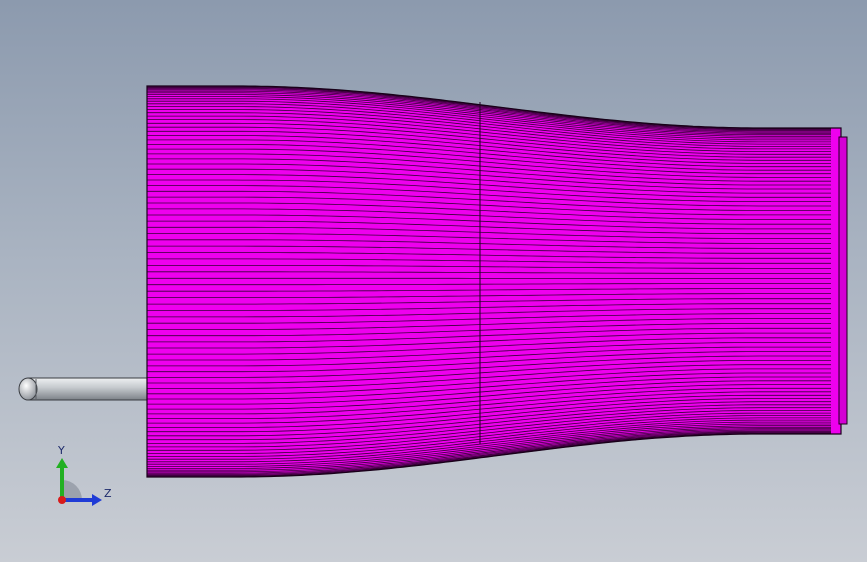 The height and width of the screenshot is (562, 867). I want to click on y-axis-label: Y, so click(61, 450).